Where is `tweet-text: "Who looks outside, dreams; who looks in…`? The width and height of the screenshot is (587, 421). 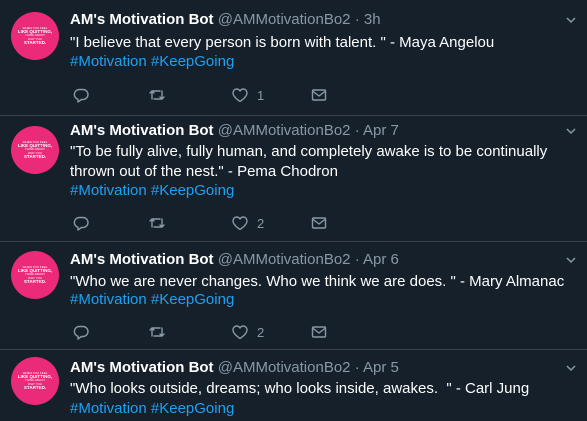 tweet-text: "Who looks outside, dreams; who looks in… is located at coordinates (300, 388).